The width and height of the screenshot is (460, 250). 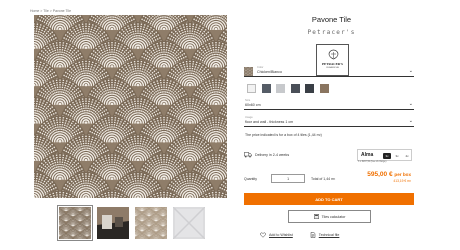 I want to click on technical-file-label: Technical file, so click(x=329, y=235).